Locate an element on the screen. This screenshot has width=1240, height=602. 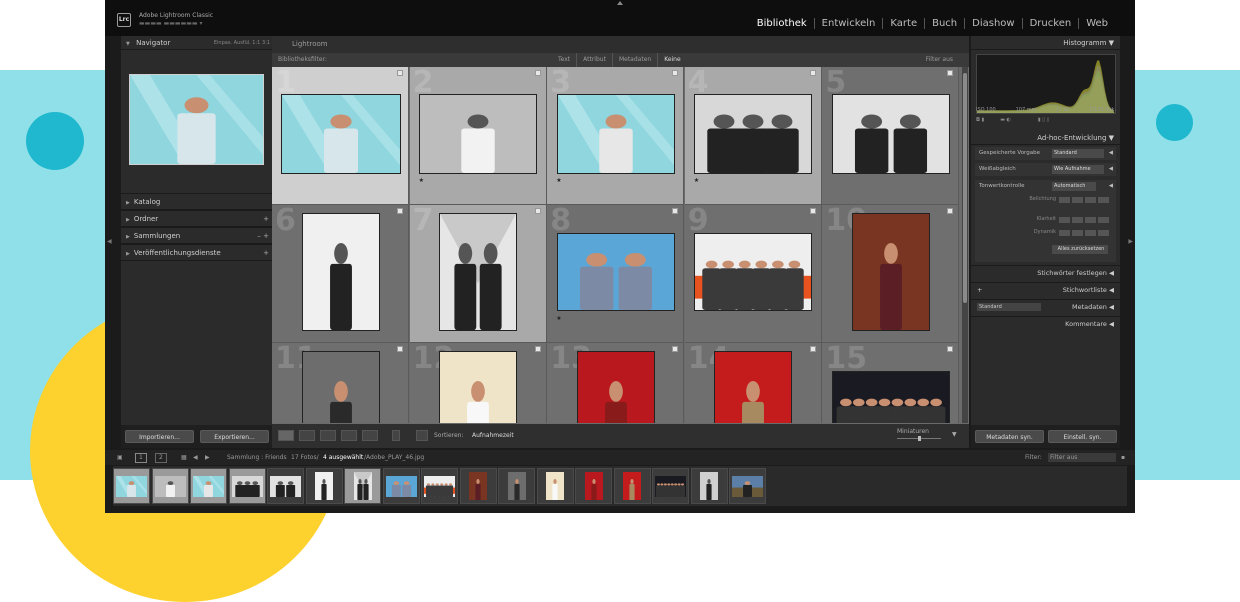
filter-mode-1: Attribut is located at coordinates (594, 60).